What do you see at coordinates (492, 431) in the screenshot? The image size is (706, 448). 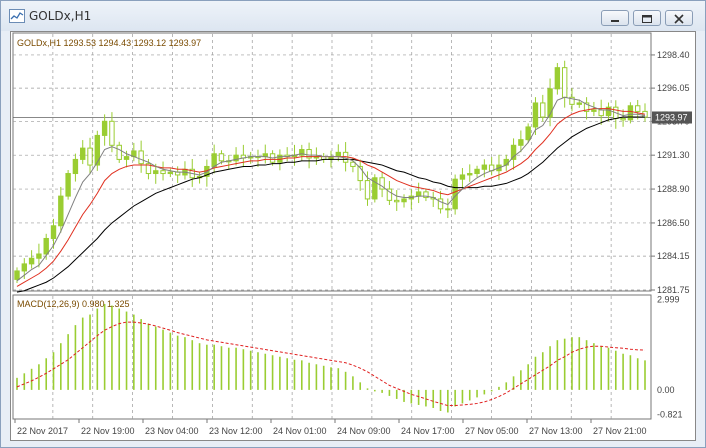 I see `x-tick-label: 27 Nov 05:00` at bounding box center [492, 431].